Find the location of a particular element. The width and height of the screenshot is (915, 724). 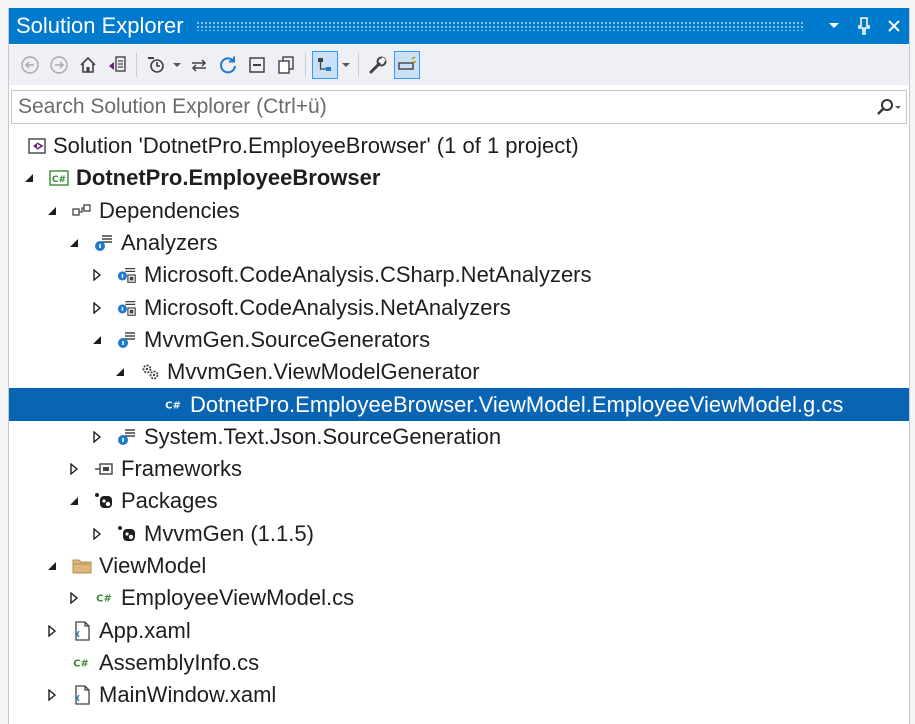

tree-item-label: MvvmGen.SourceGenerators is located at coordinates (287, 339).